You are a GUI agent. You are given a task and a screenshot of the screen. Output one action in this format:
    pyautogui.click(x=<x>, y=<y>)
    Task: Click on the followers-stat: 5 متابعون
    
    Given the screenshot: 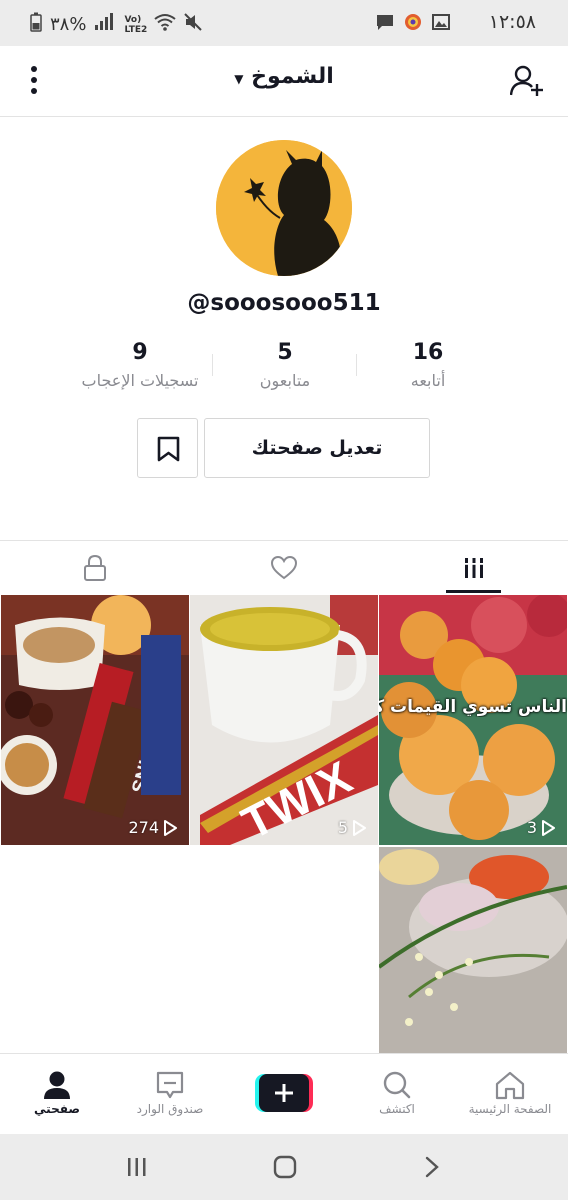 What is the action you would take?
    pyautogui.click(x=285, y=365)
    